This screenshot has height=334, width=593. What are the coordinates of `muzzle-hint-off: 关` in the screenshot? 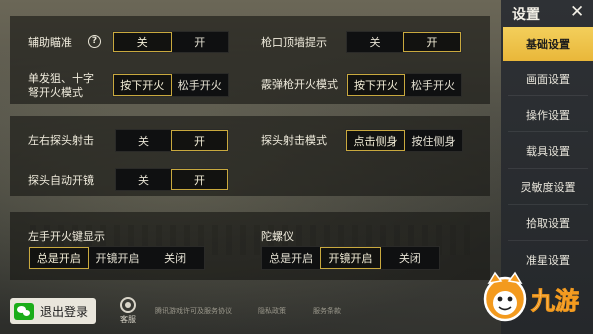 It's located at (375, 42).